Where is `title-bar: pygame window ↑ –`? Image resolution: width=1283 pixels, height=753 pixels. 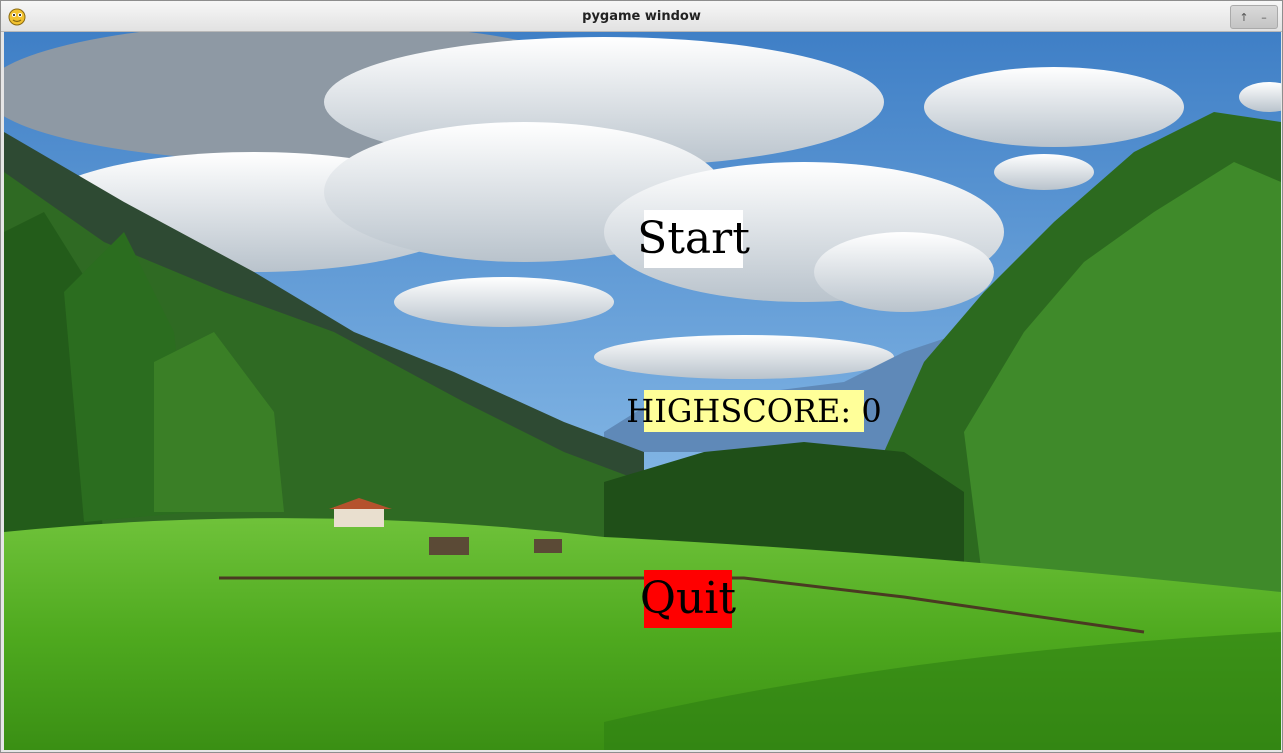 title-bar: pygame window ↑ – is located at coordinates (641, 16).